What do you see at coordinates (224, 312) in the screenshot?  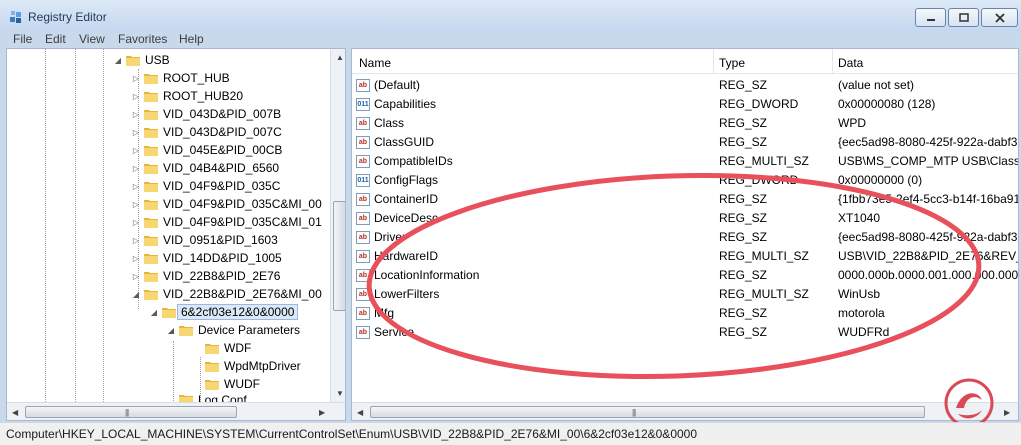 I see `tree-node-selected: ◢ 6&2cf03e12&0&0000` at bounding box center [224, 312].